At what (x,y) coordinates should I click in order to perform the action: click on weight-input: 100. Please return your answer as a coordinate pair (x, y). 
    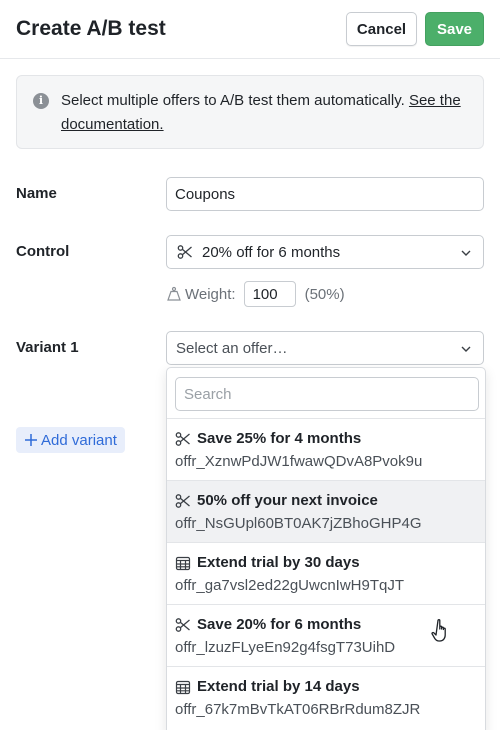
    Looking at the image, I should click on (269, 294).